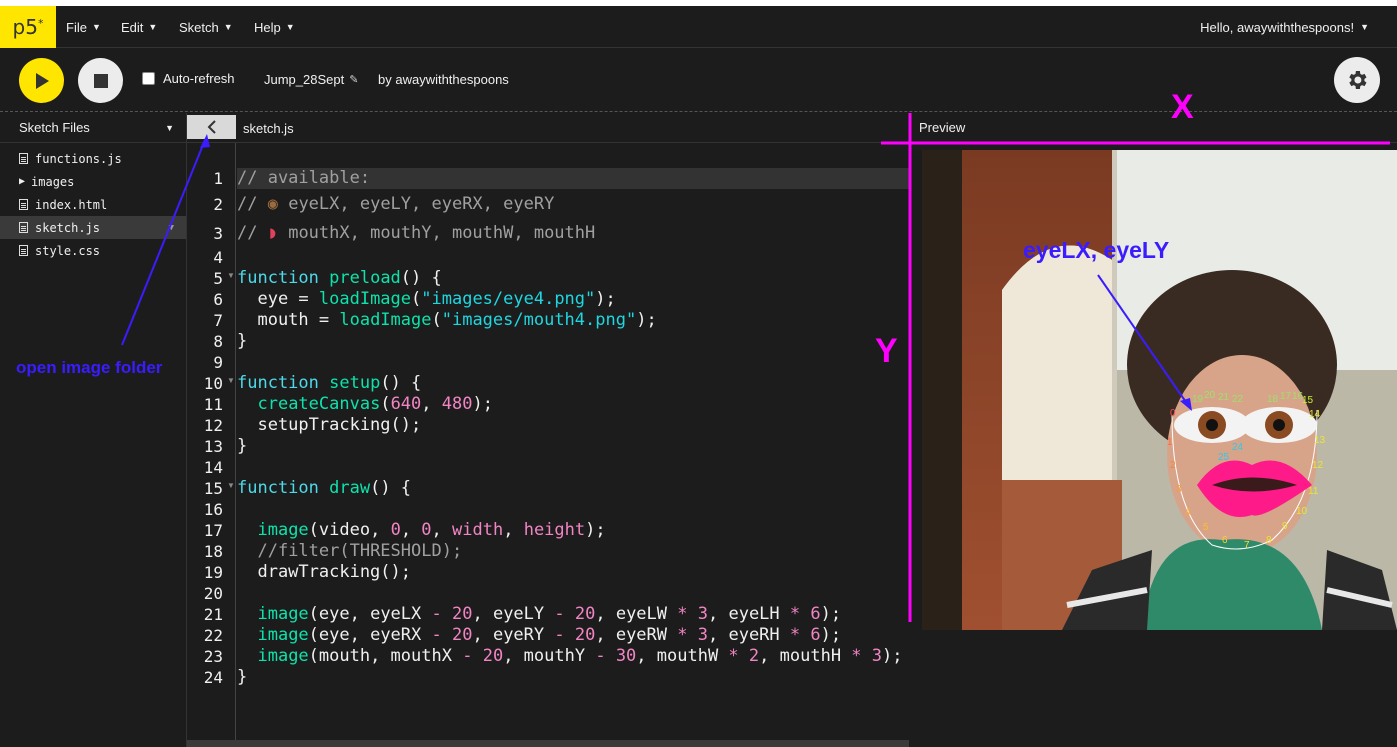  I want to click on svg-text: 6, so click(1225, 540).